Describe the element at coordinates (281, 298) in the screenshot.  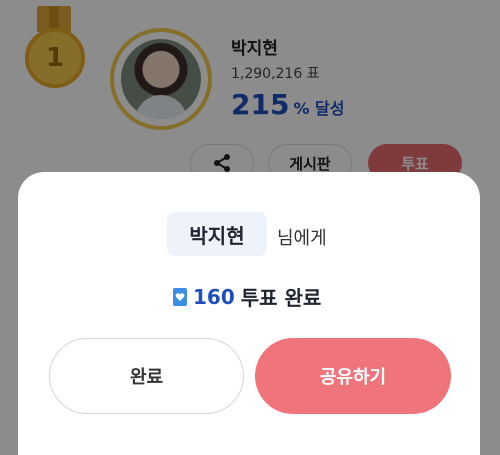
I see `vote-done-label: 투표 완료` at that location.